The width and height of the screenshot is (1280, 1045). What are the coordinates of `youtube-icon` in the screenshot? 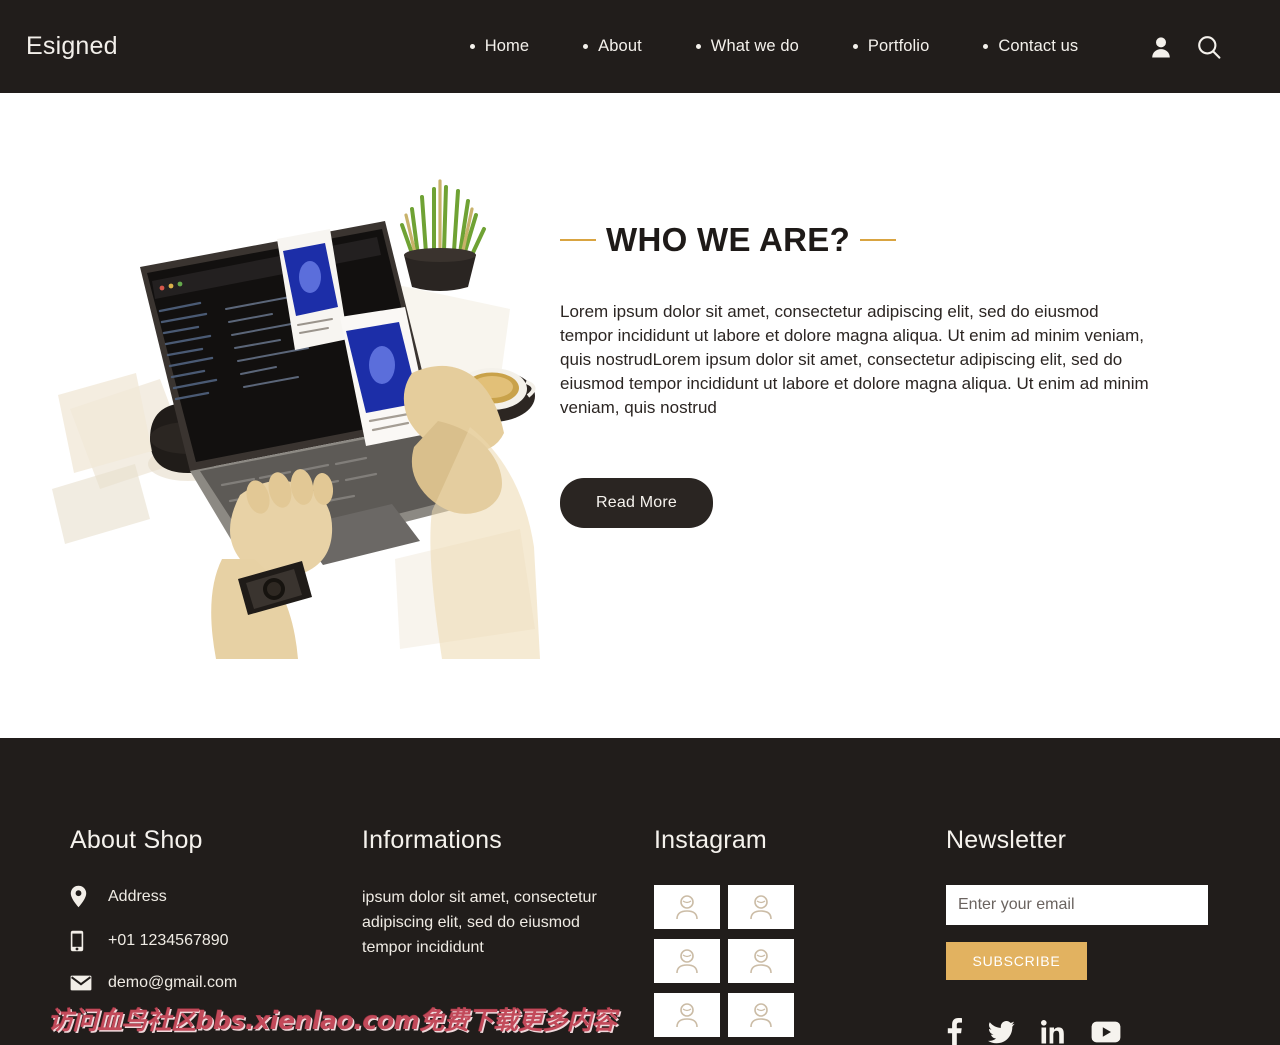 It's located at (1106, 1032).